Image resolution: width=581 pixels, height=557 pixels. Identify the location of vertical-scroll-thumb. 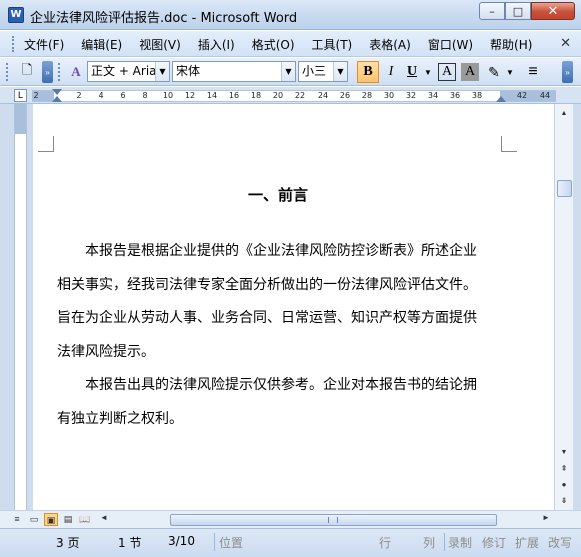
(564, 188).